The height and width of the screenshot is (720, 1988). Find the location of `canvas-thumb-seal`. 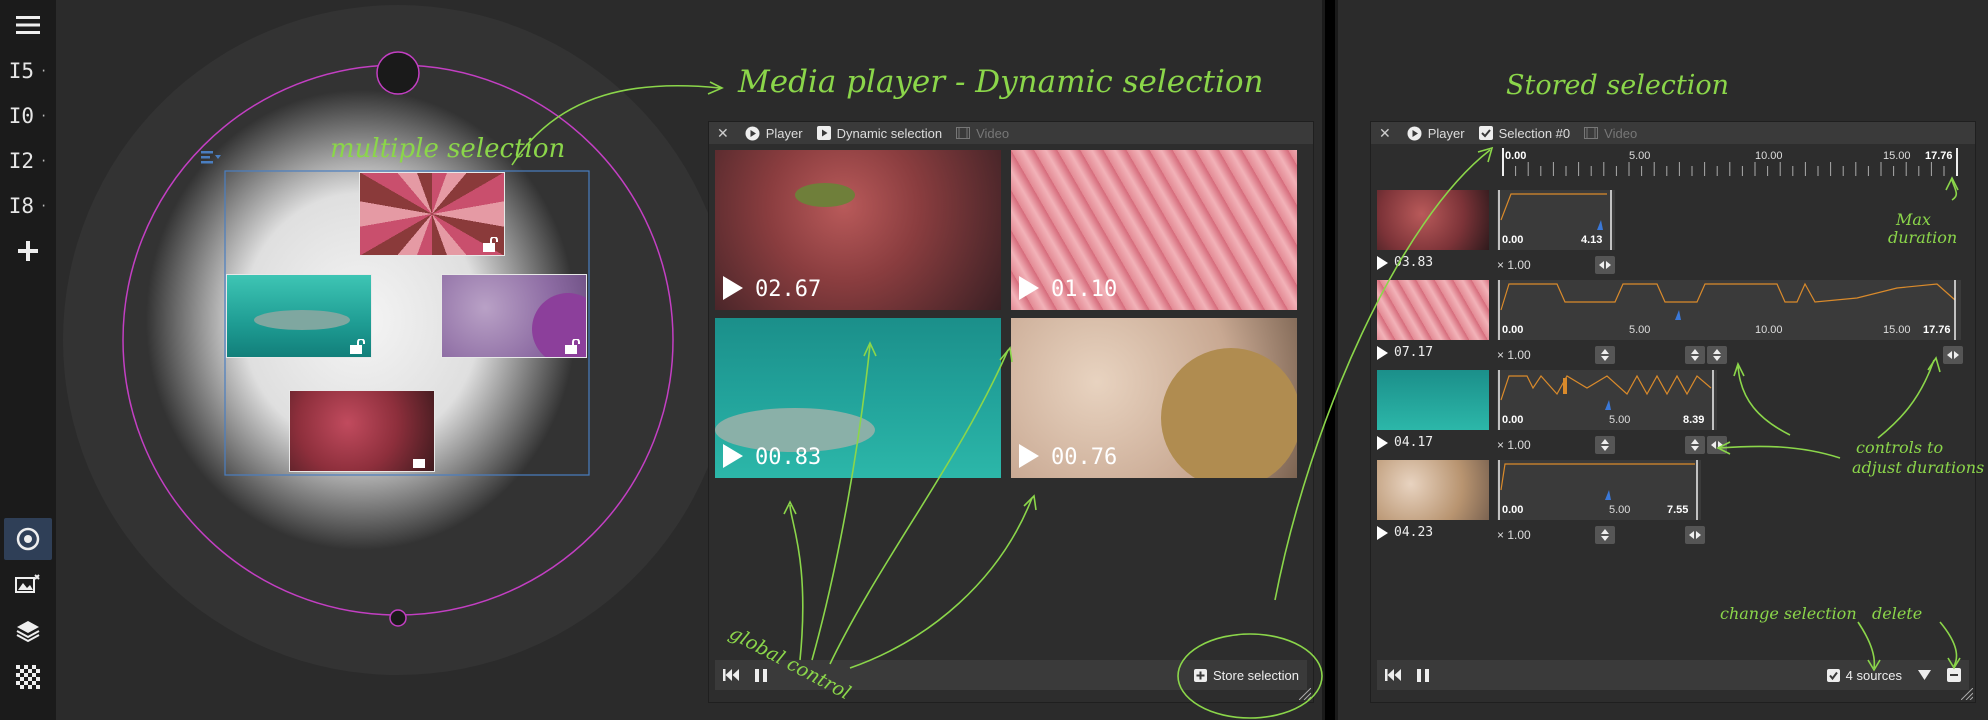

canvas-thumb-seal is located at coordinates (299, 316).